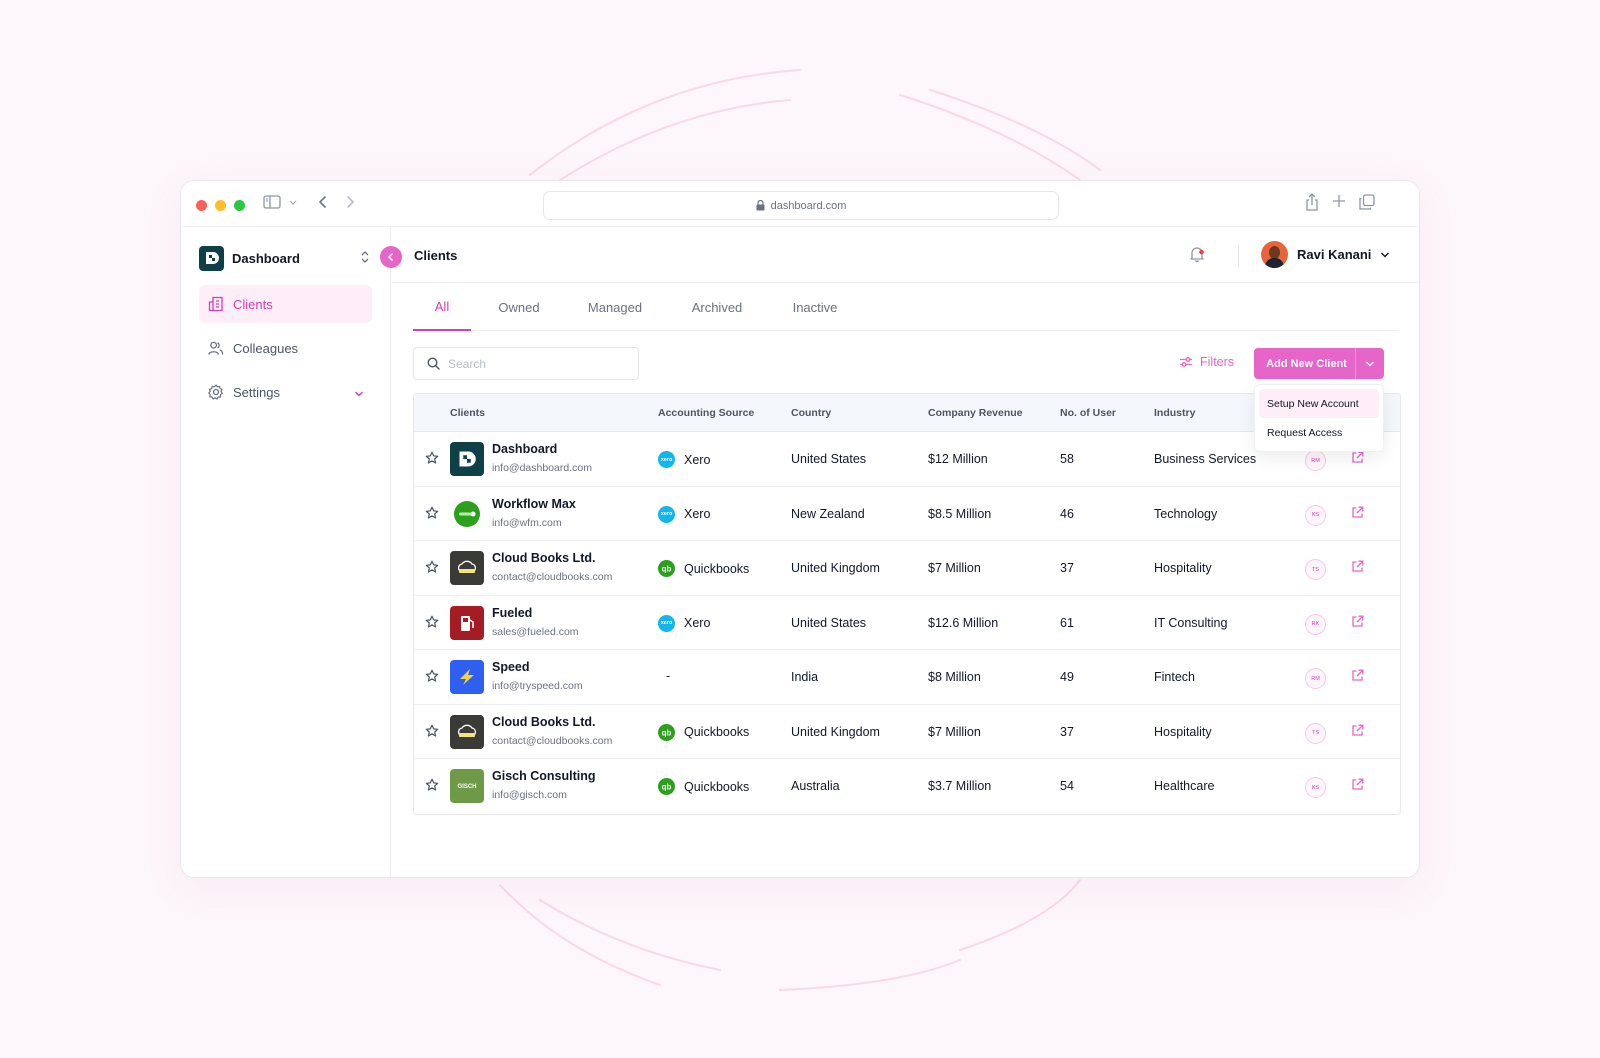 Image resolution: width=1600 pixels, height=1058 pixels. I want to click on accounting-source: -, so click(668, 676).